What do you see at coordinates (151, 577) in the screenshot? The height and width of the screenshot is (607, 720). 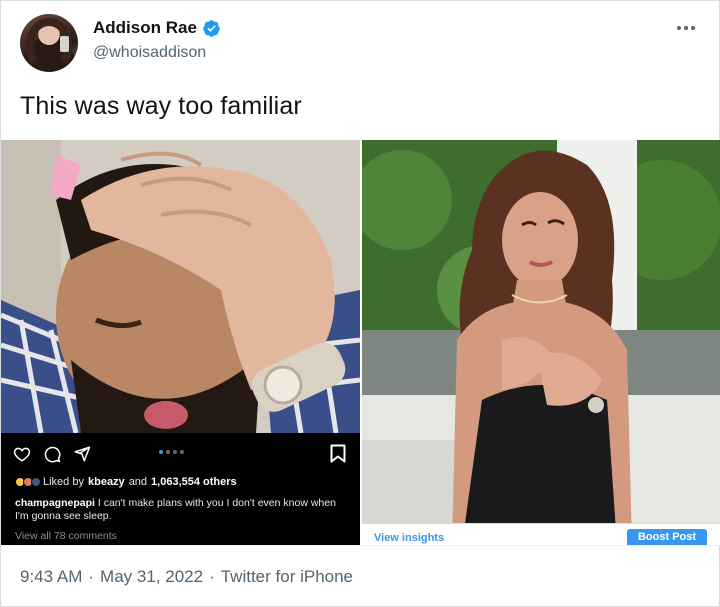 I see `tweet-date: May 31, 2022` at bounding box center [151, 577].